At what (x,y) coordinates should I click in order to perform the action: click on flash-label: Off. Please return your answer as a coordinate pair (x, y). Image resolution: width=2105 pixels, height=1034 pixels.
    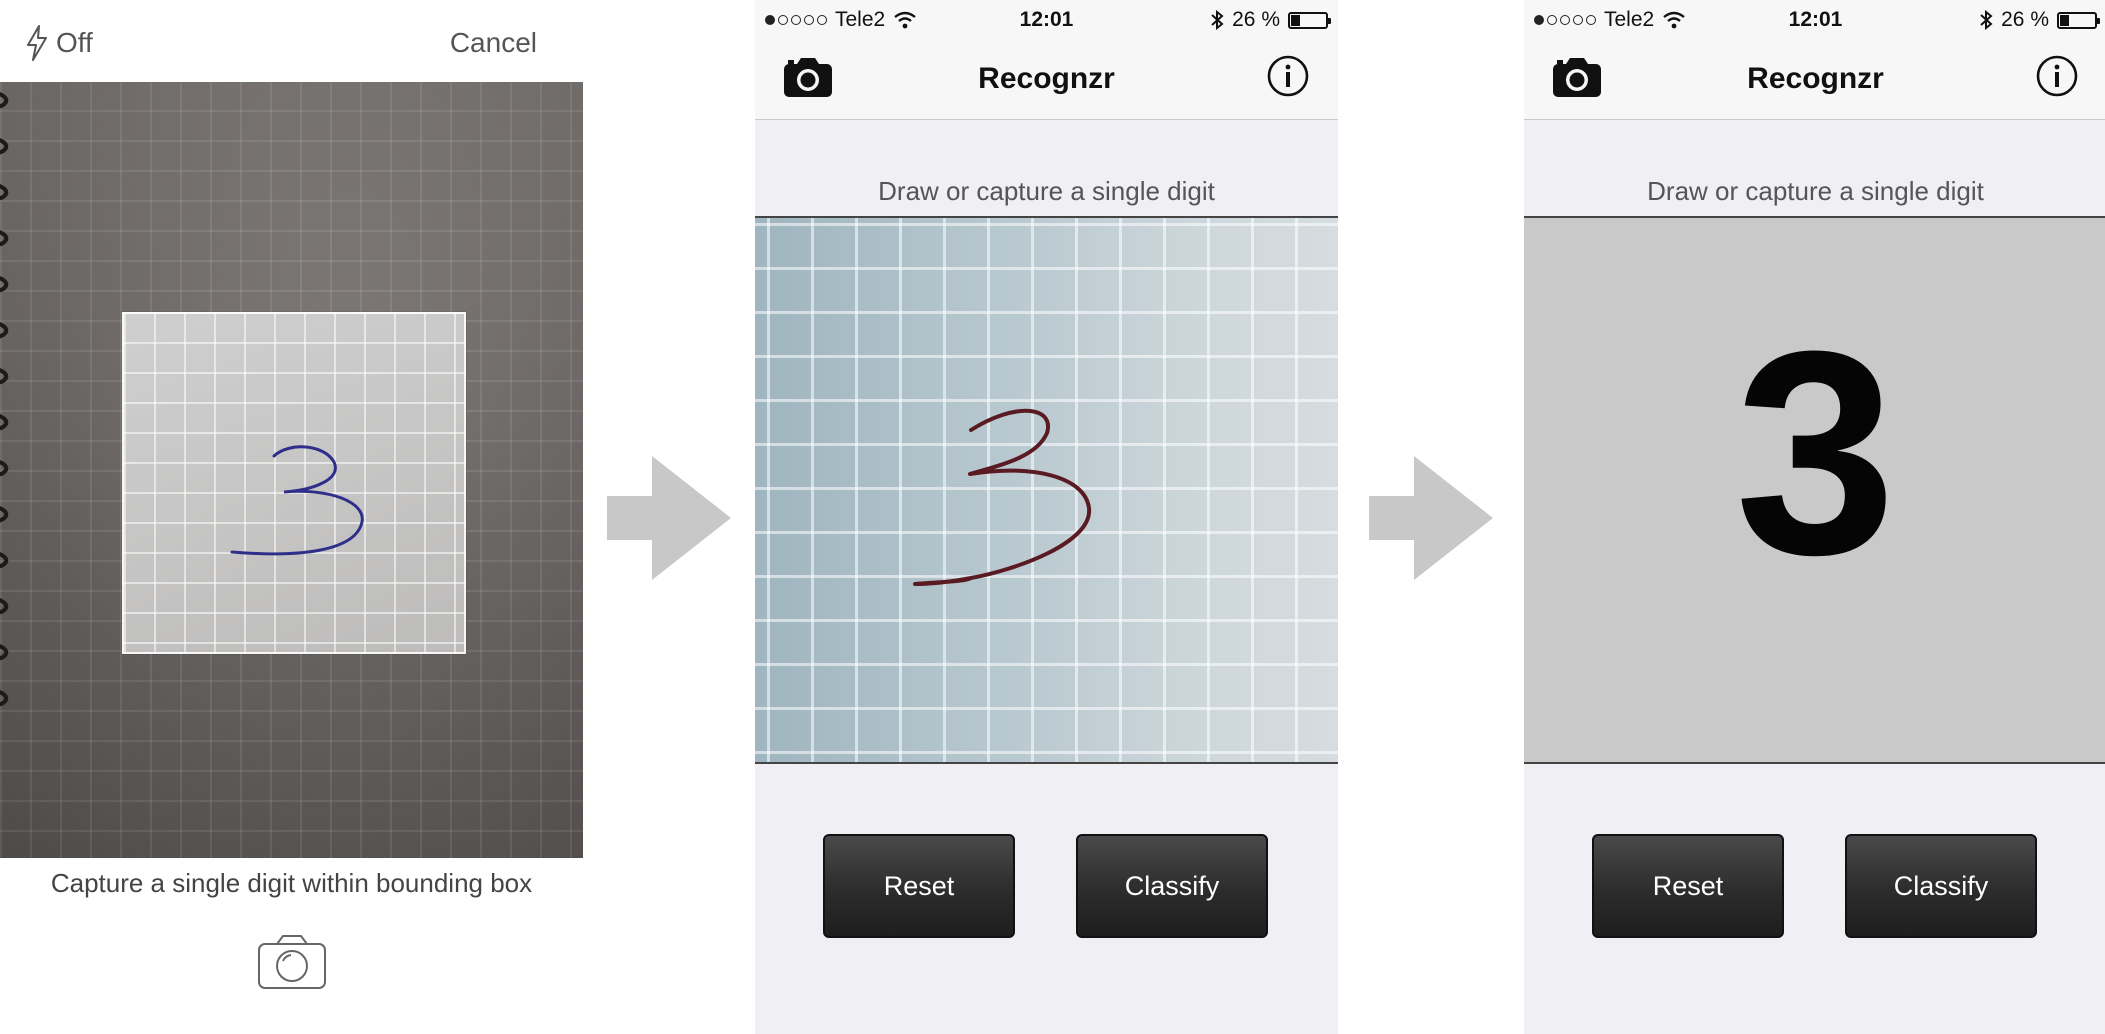
    Looking at the image, I should click on (74, 42).